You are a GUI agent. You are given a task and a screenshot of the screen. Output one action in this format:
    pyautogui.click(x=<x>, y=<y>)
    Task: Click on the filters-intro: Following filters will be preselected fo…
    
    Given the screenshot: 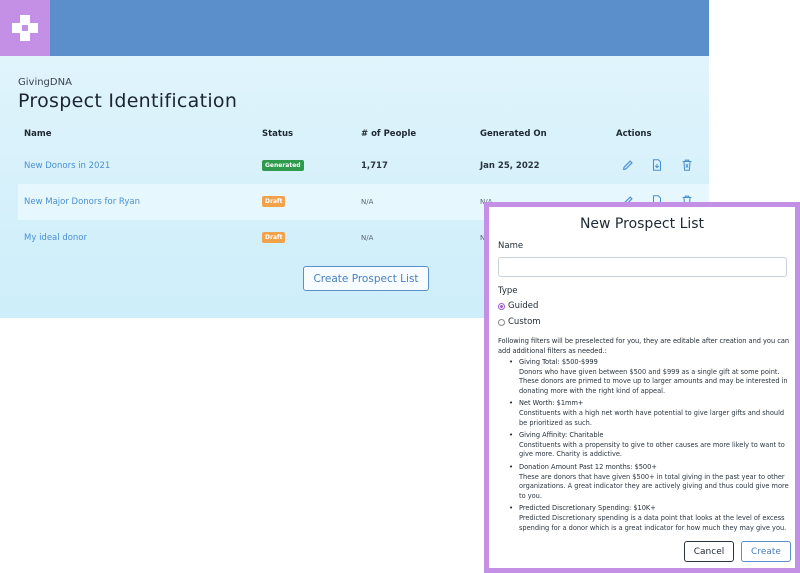 What is the action you would take?
    pyautogui.click(x=644, y=346)
    